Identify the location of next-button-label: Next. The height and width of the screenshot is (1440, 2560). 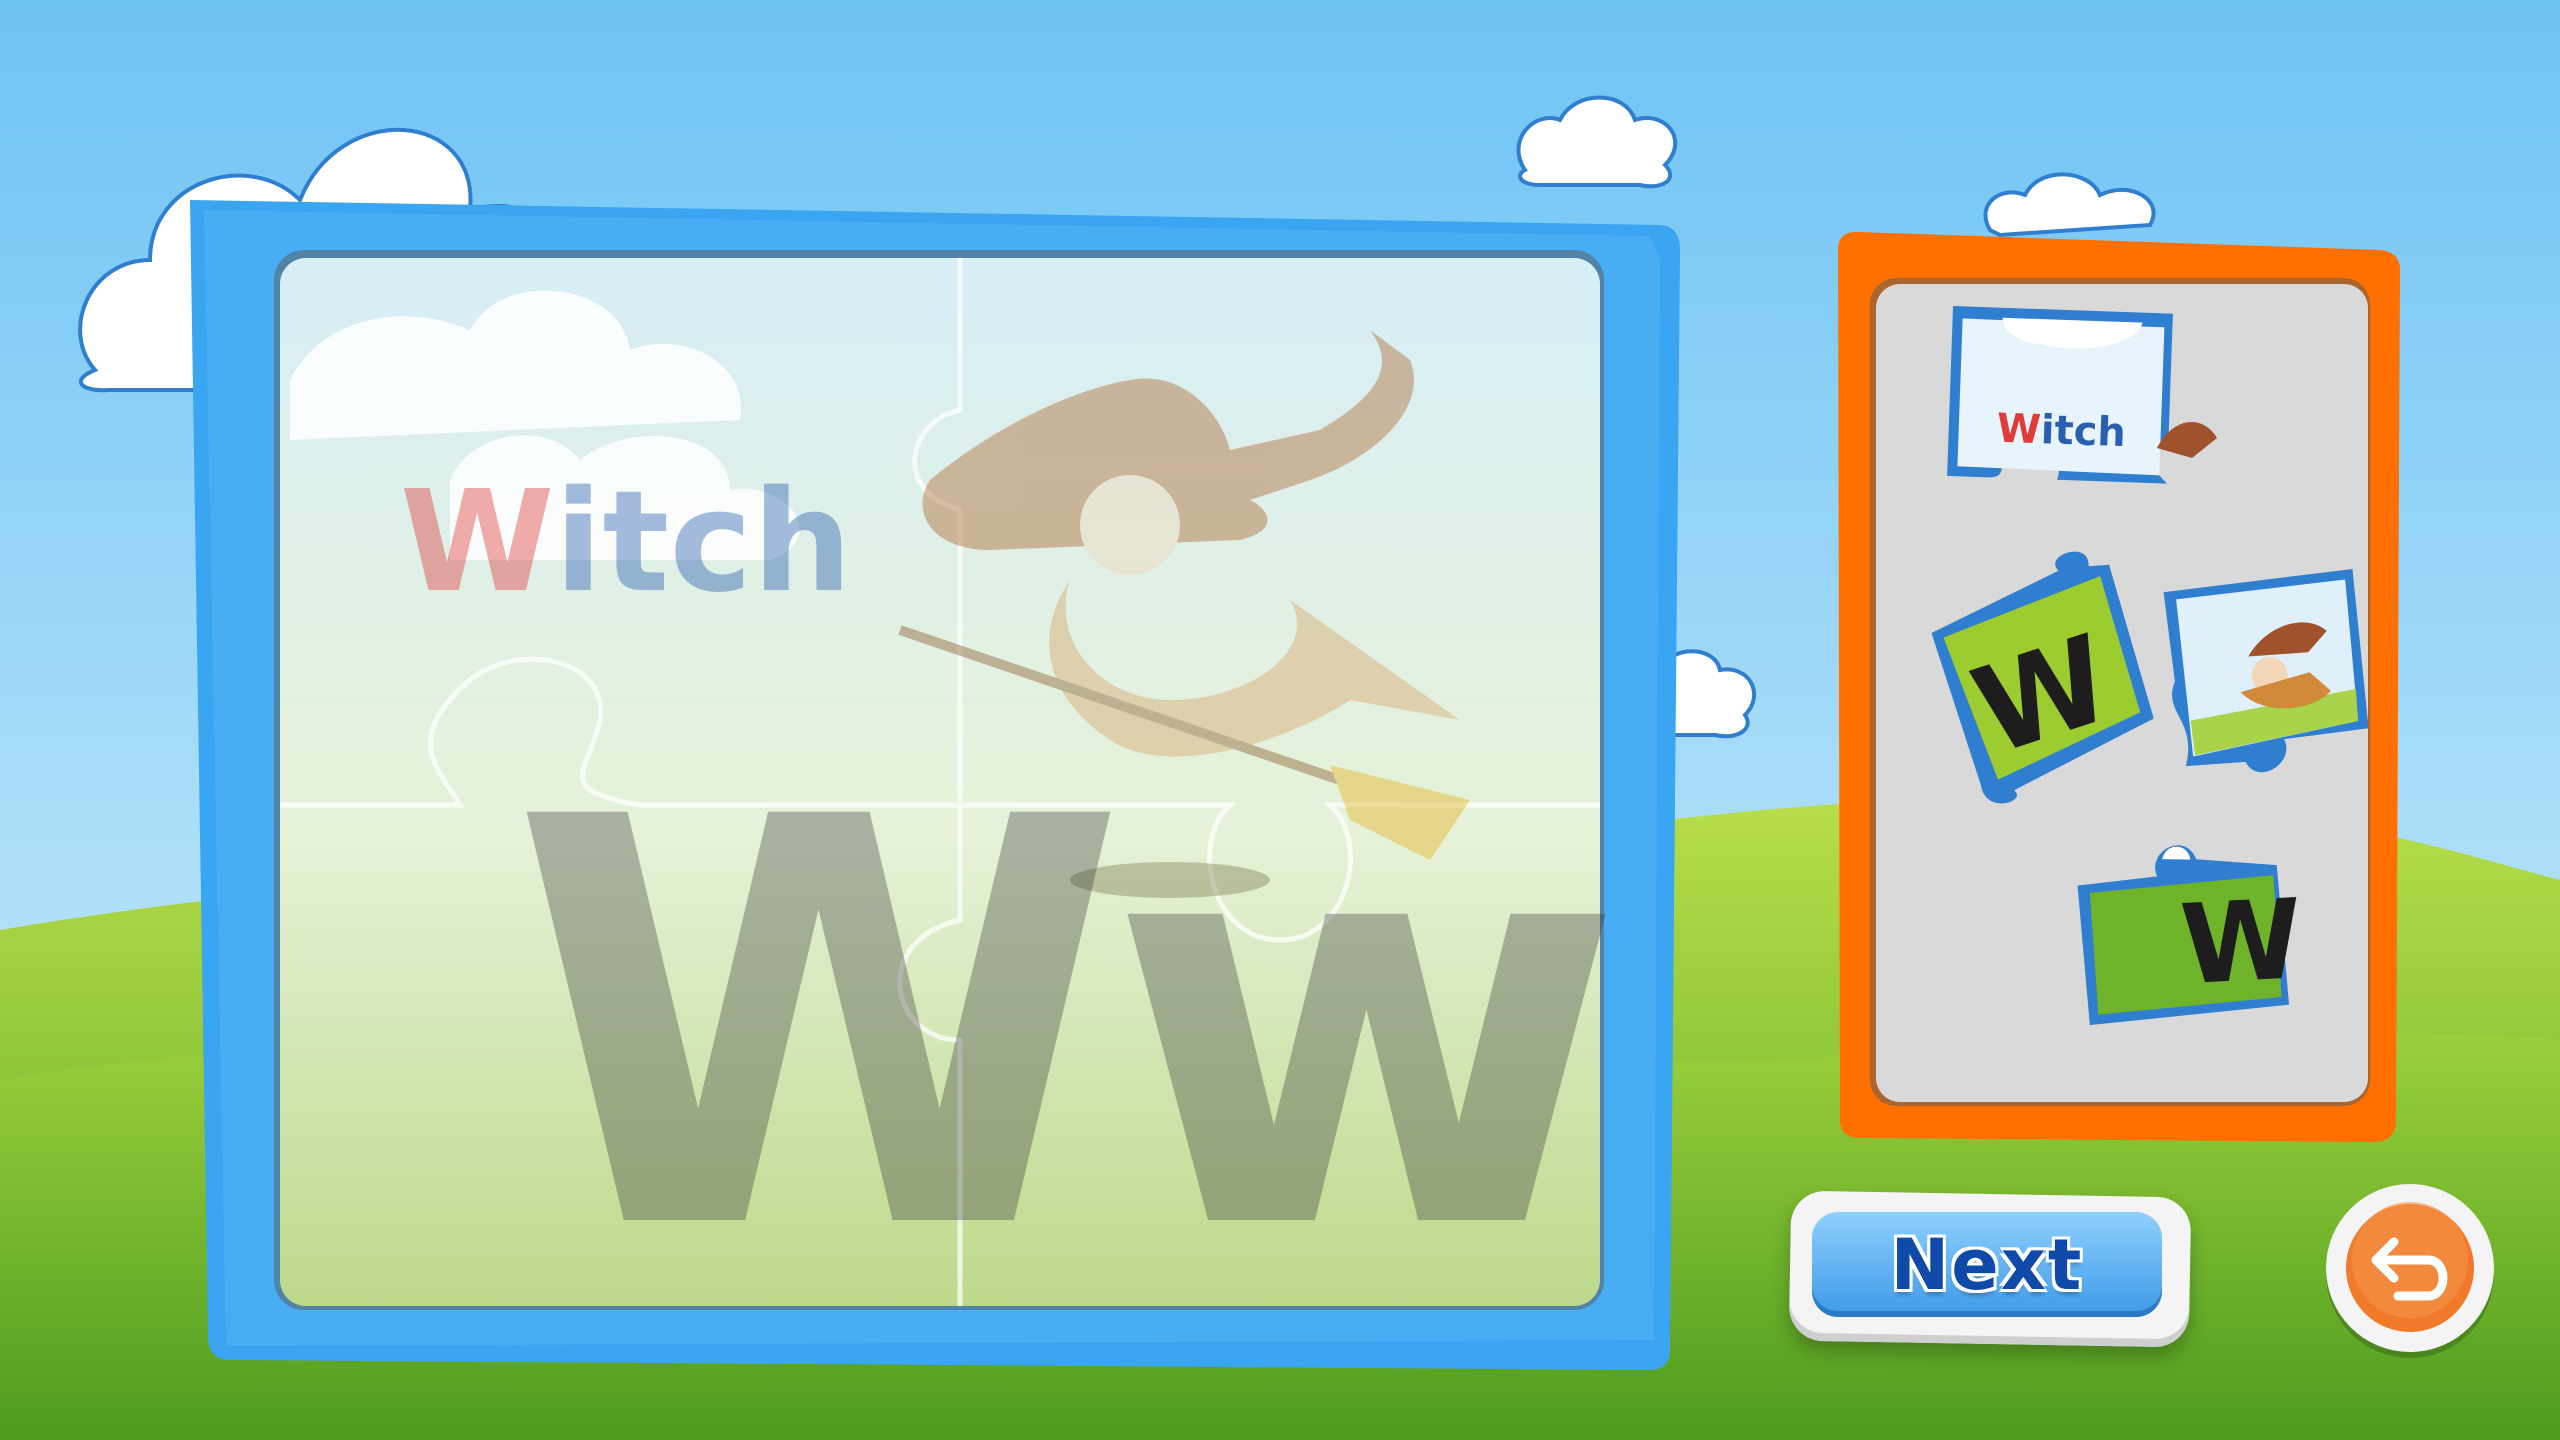
(1987, 1264).